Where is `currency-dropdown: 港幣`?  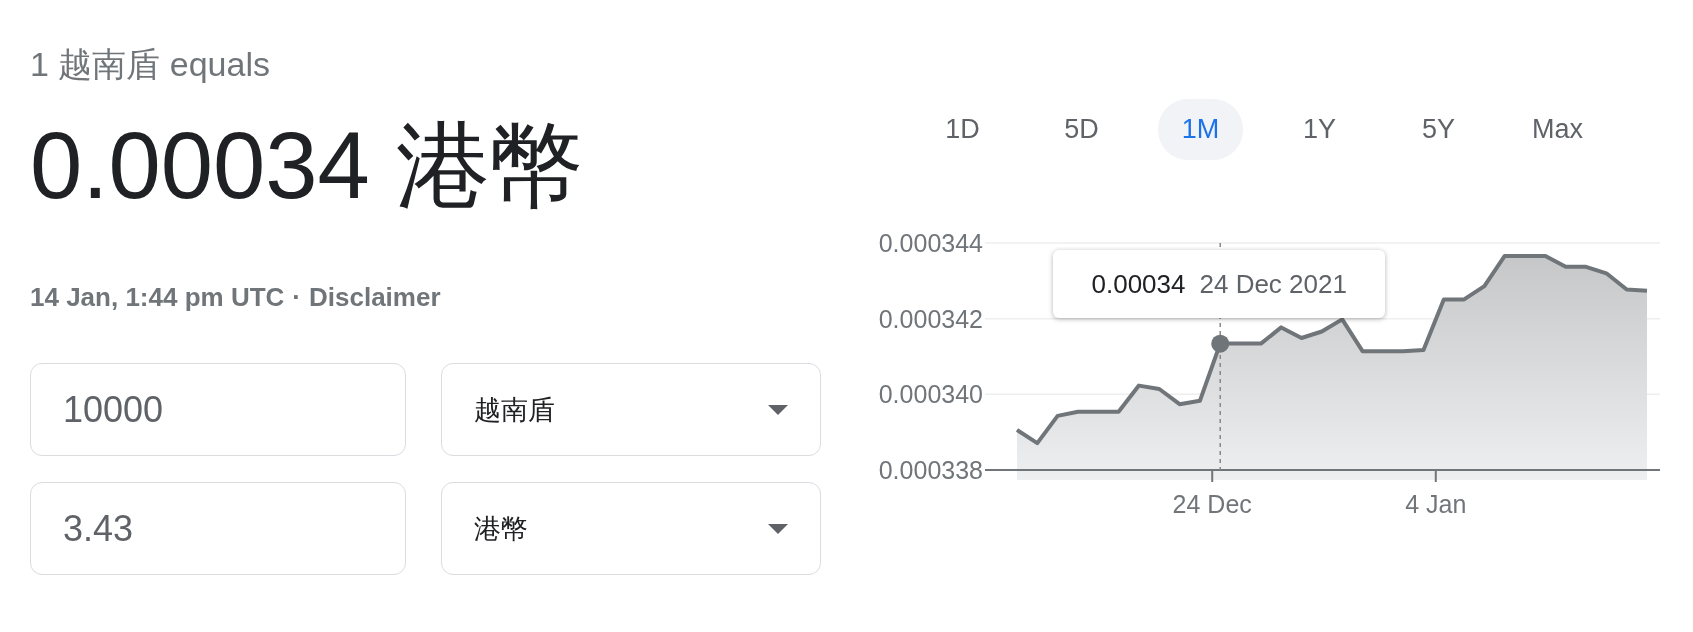
currency-dropdown: 港幣 is located at coordinates (631, 529).